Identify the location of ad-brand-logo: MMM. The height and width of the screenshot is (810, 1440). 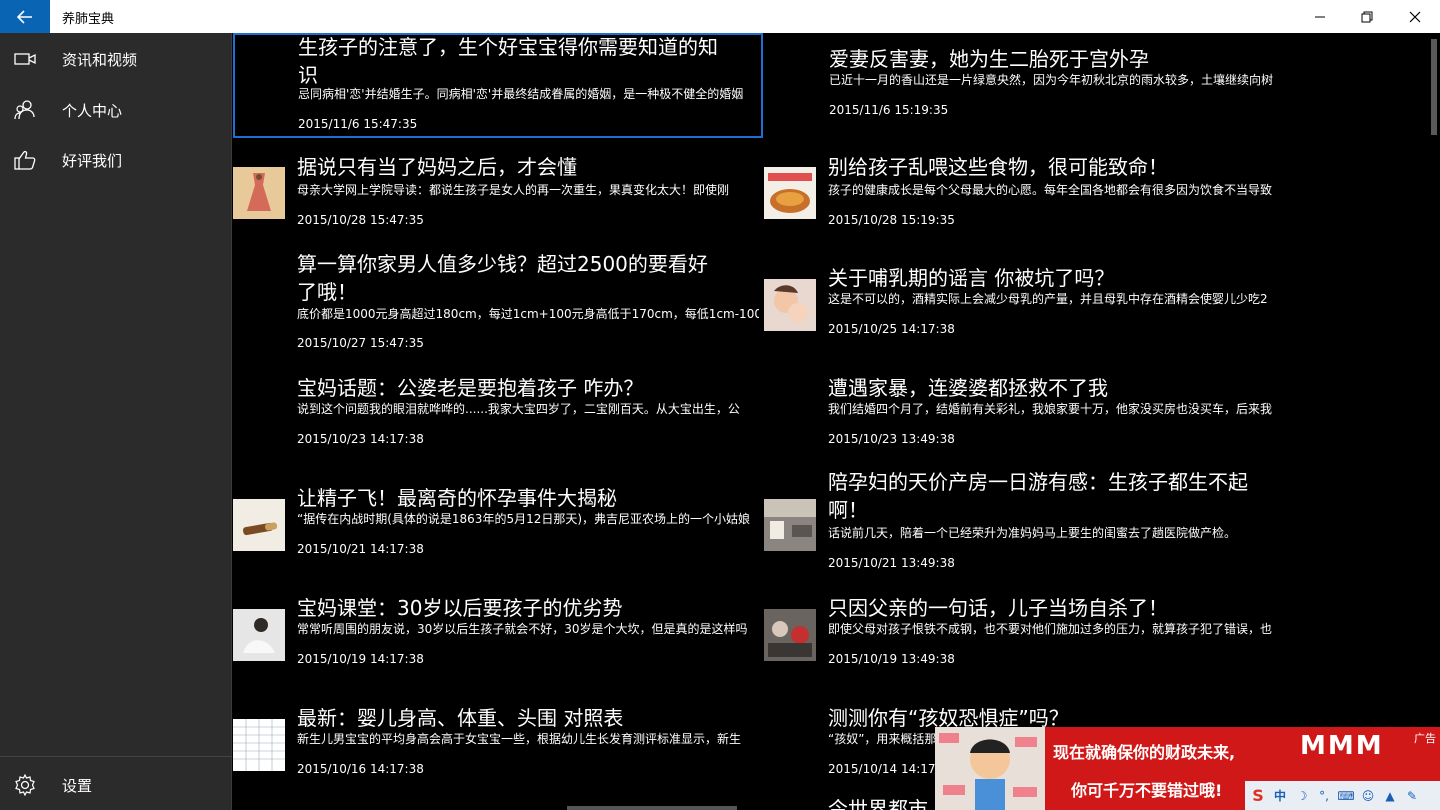
(1342, 746).